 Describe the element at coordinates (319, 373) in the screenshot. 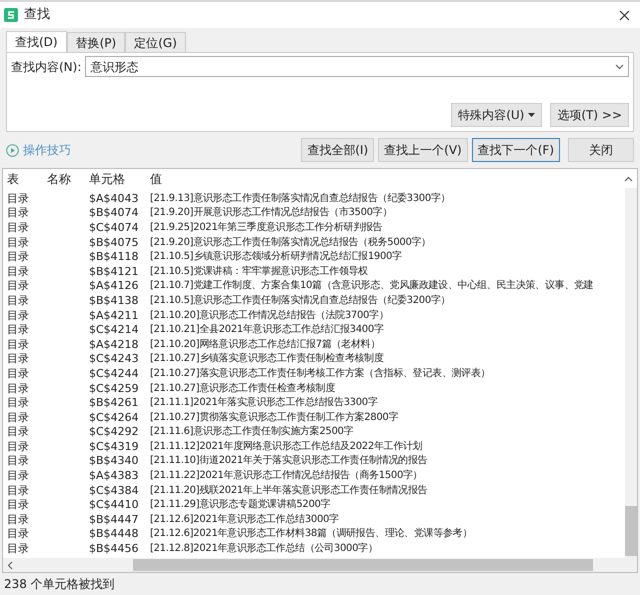

I see `table-cell-text: [21.10.27]落实意识形态工作责任制考核工作方案（含指标、登记表、测评表）` at that location.